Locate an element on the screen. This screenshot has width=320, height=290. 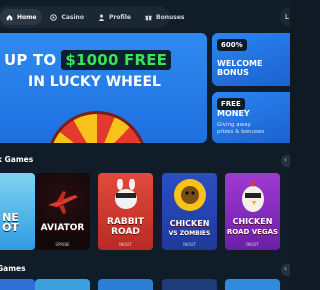
game-card: CHICKEN ROAD VEGAS INOUT is located at coordinates (252, 211).